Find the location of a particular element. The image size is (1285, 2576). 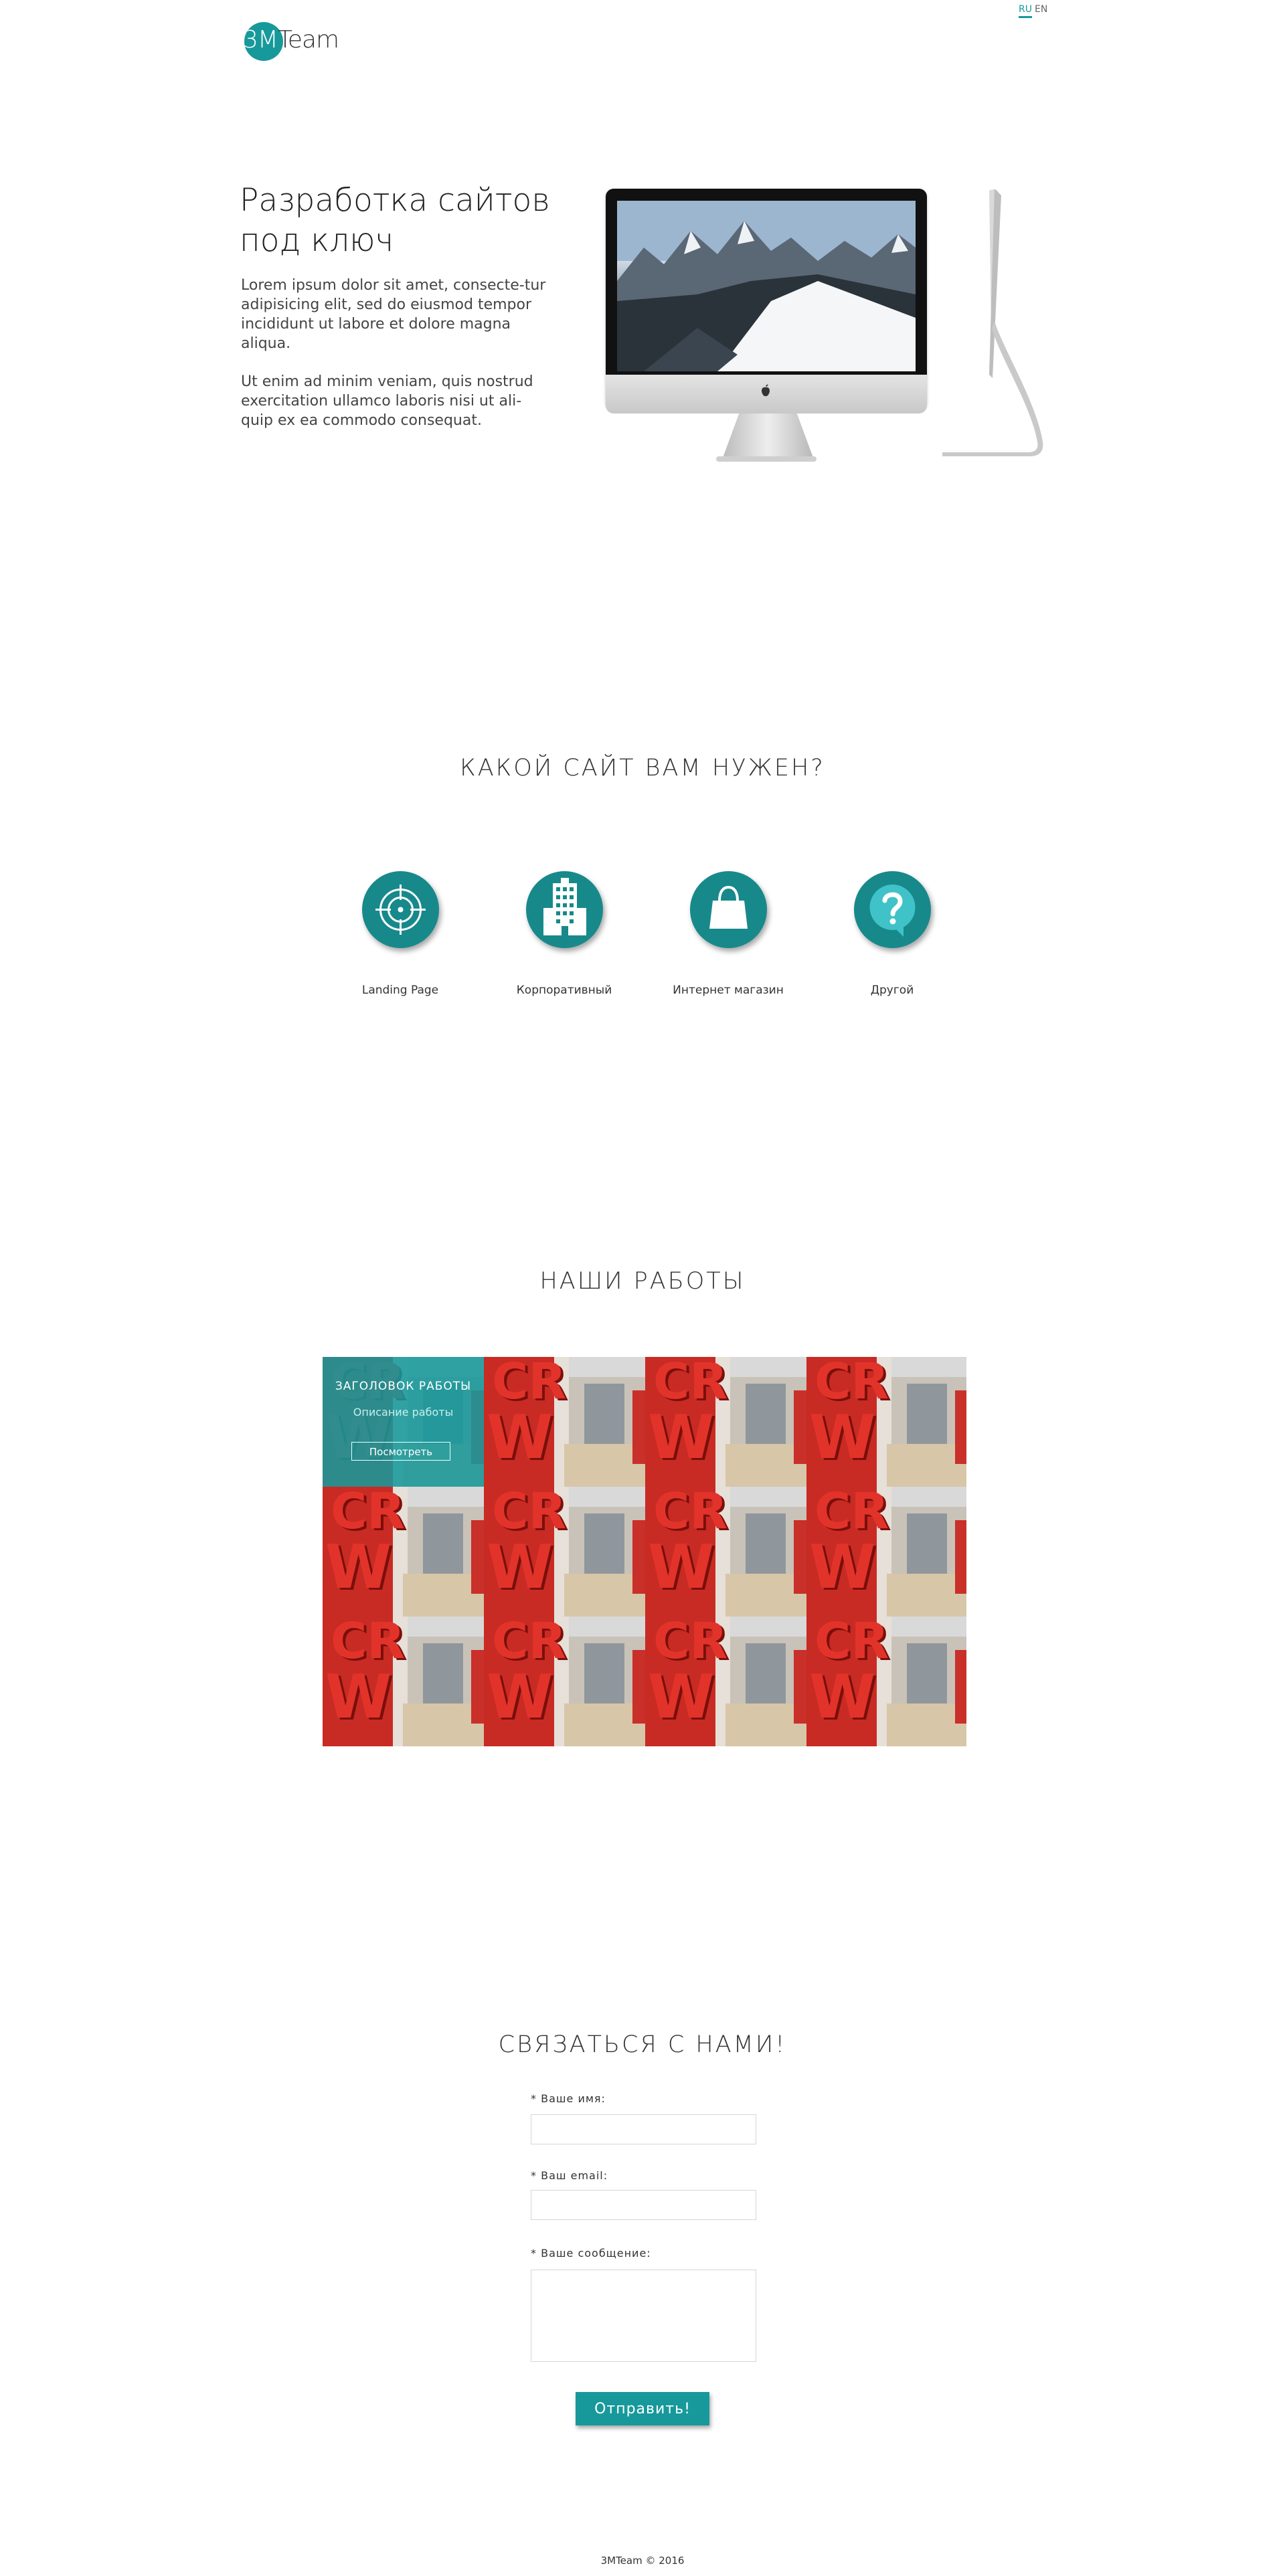

work-title: ЗАГОЛОВОК РАБОТЫ is located at coordinates (404, 1386).